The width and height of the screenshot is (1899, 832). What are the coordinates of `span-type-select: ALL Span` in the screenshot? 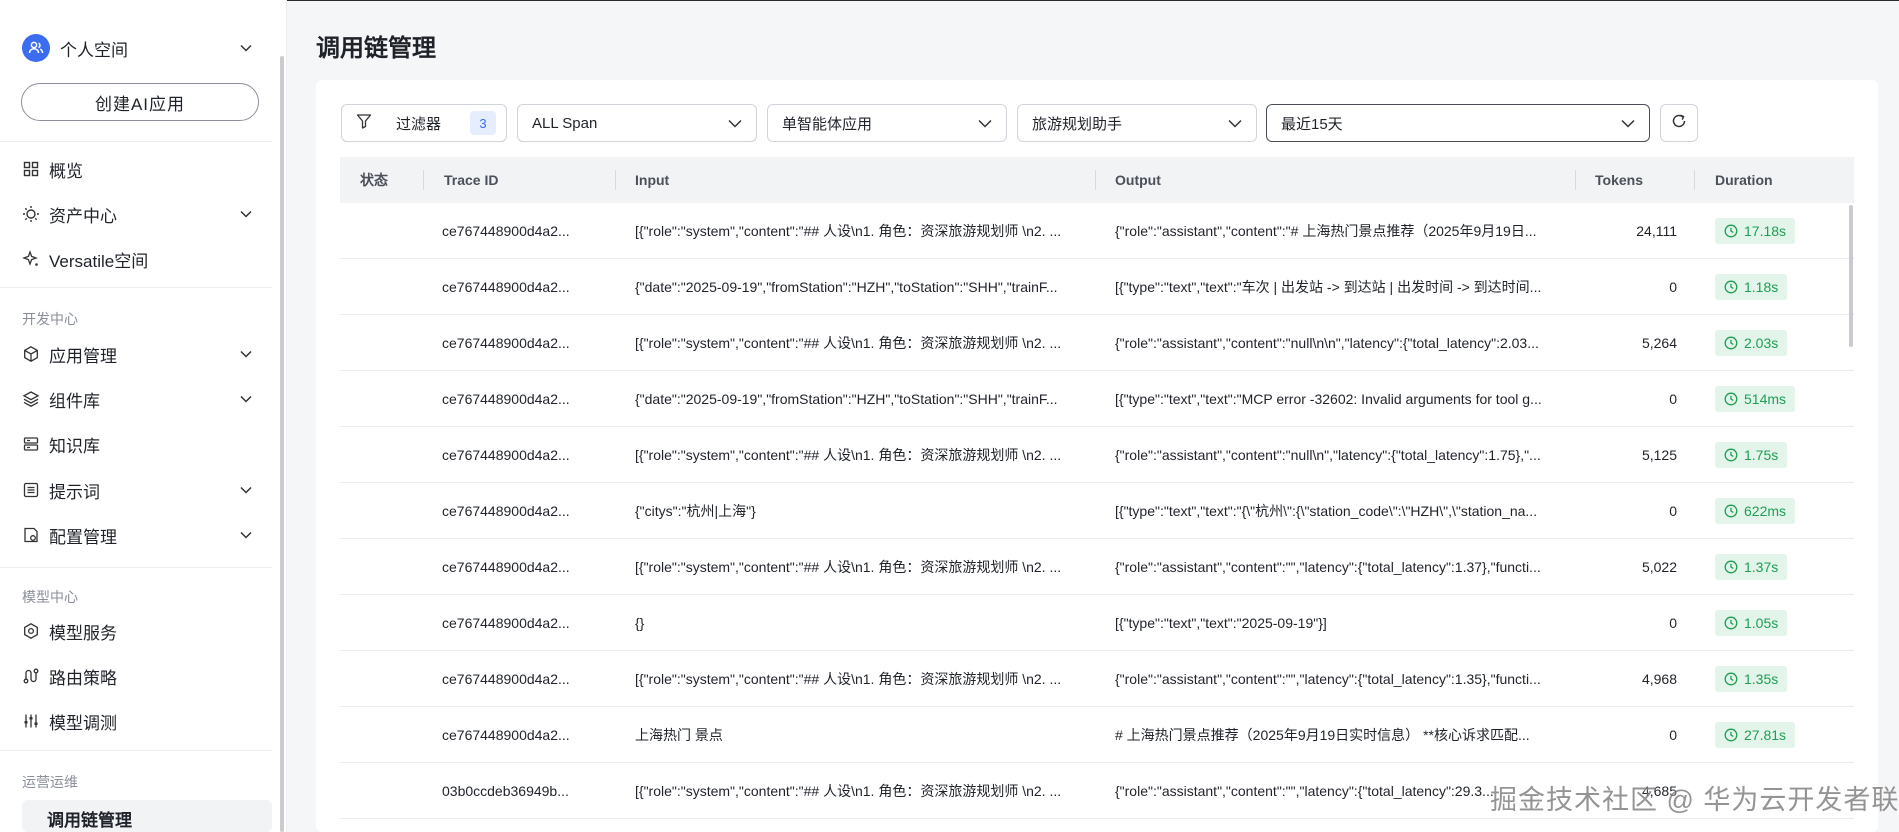 It's located at (637, 123).